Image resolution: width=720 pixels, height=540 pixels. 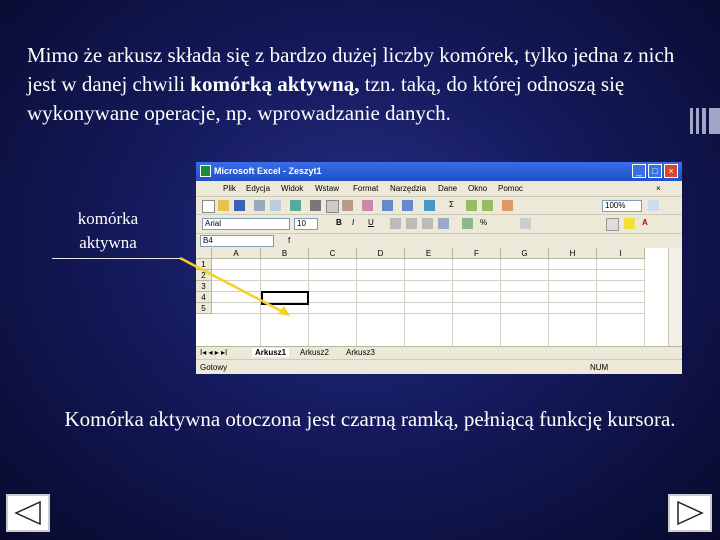 What do you see at coordinates (292, 188) in the screenshot?
I see `menu-item-widok: Widok` at bounding box center [292, 188].